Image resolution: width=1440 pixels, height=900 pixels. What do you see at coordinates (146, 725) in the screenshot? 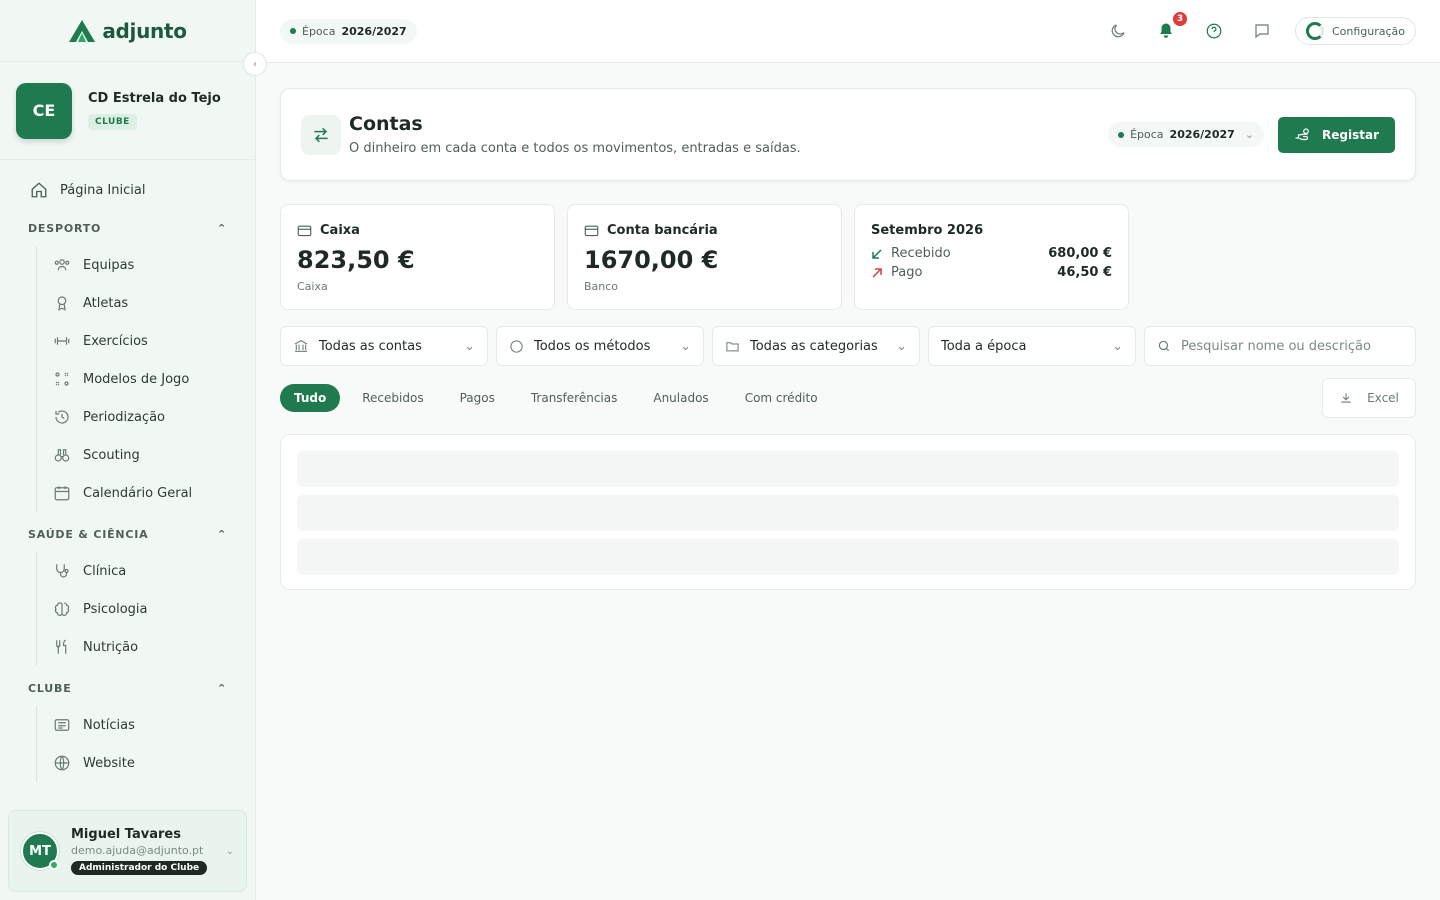
I see `sidebar-item-noticias: Notícias` at bounding box center [146, 725].